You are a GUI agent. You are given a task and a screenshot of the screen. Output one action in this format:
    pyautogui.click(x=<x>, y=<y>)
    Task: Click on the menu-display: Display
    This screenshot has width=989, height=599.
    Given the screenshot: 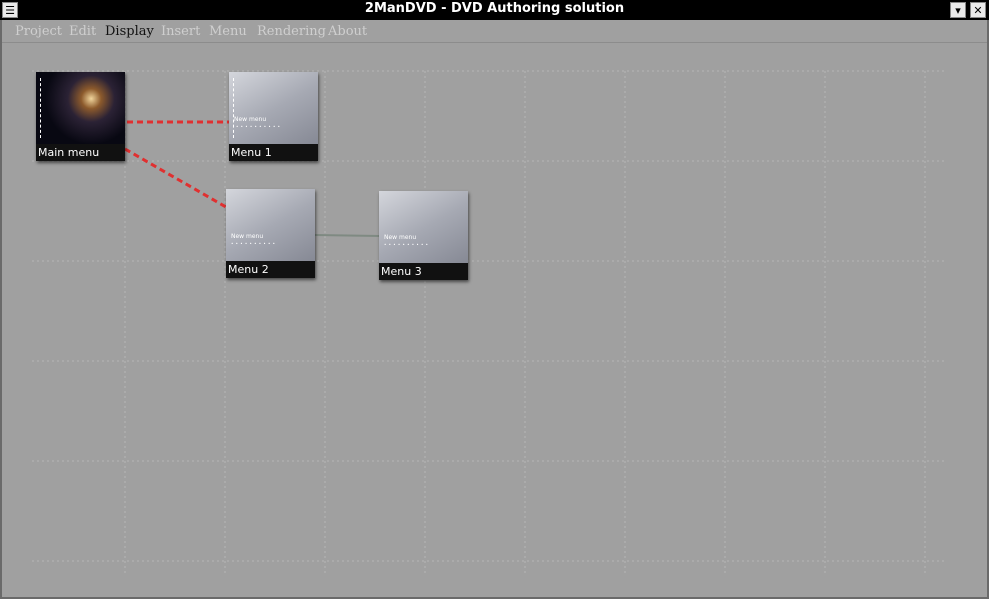 What is the action you would take?
    pyautogui.click(x=129, y=31)
    